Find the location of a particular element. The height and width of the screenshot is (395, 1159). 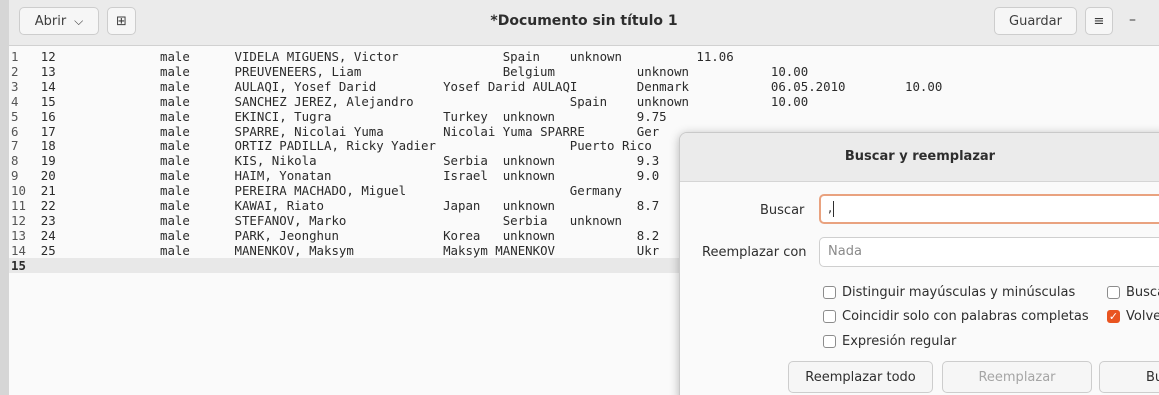

case-sensitive-checkbox: Distinguir mayúsculas y minúsculas is located at coordinates (949, 292).